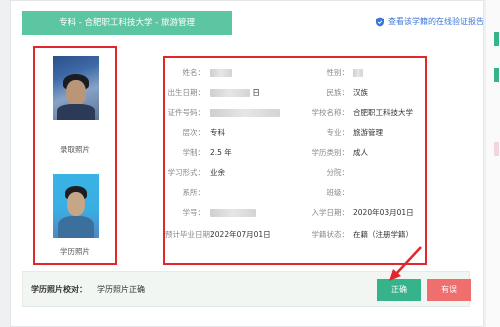 This screenshot has height=327, width=500. What do you see at coordinates (338, 72) in the screenshot?
I see `gender-label: 性别：` at bounding box center [338, 72].